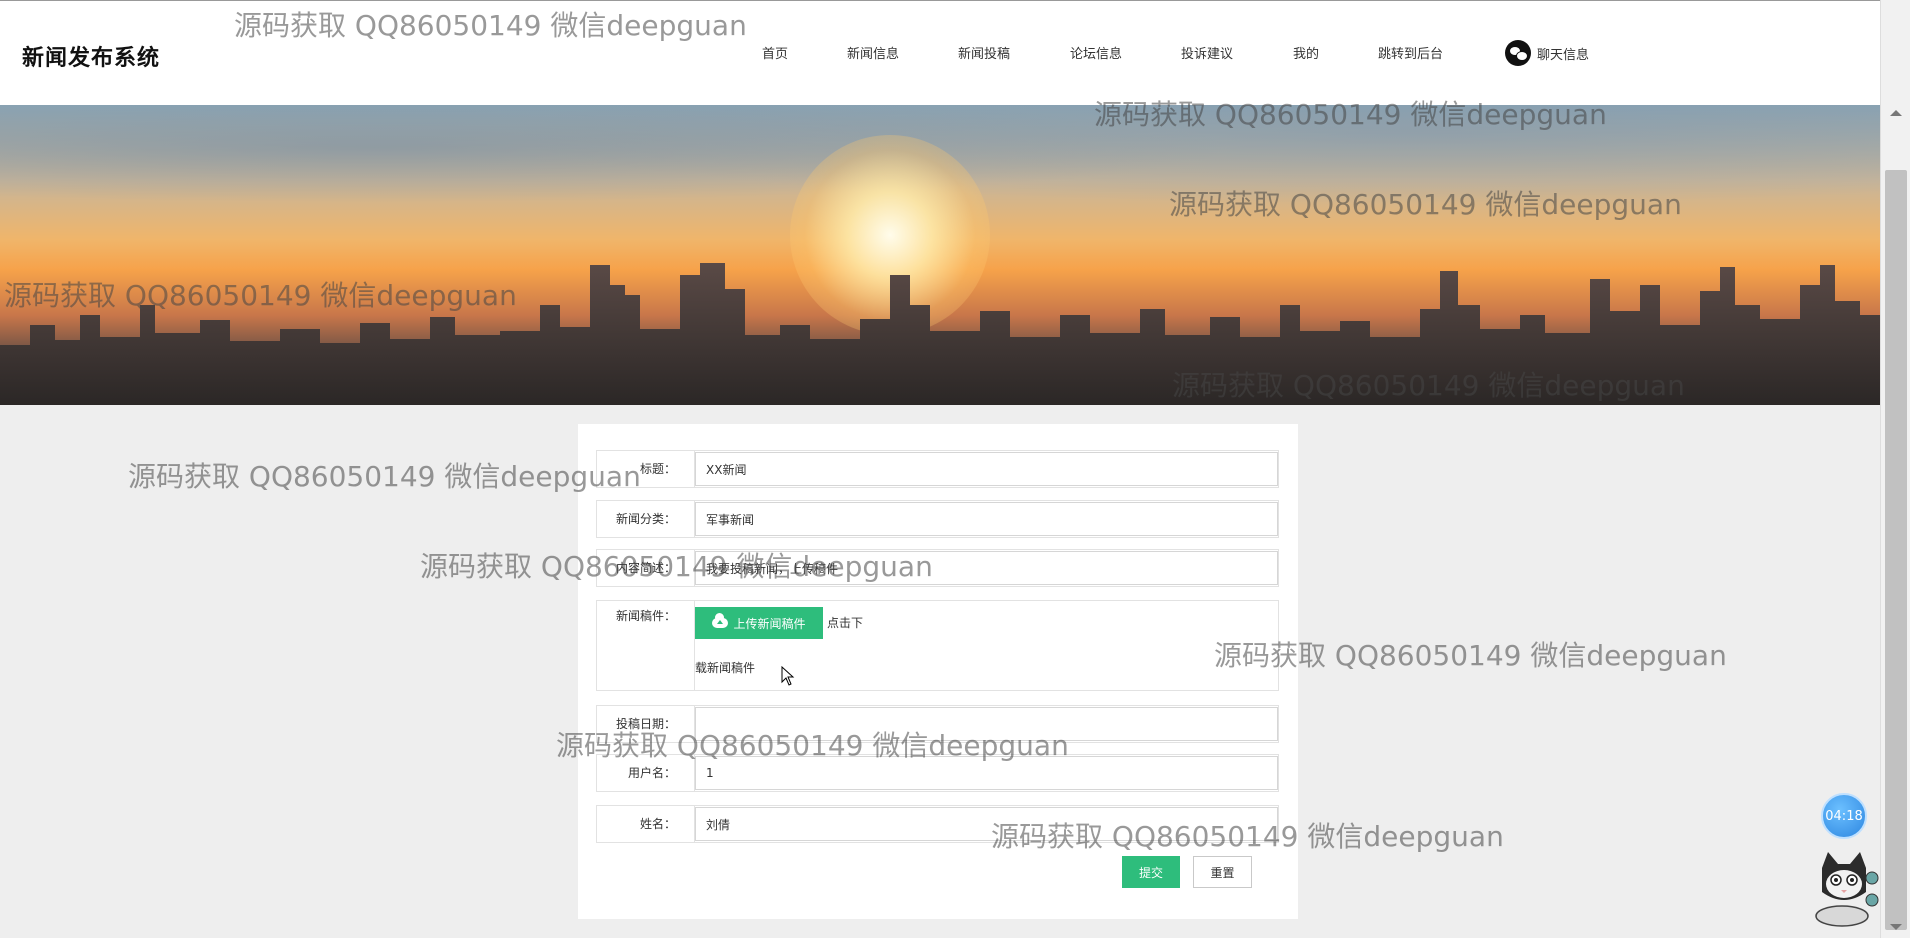 This screenshot has height=938, width=1910. Describe the element at coordinates (788, 676) in the screenshot. I see `mouse-cursor-icon` at that location.